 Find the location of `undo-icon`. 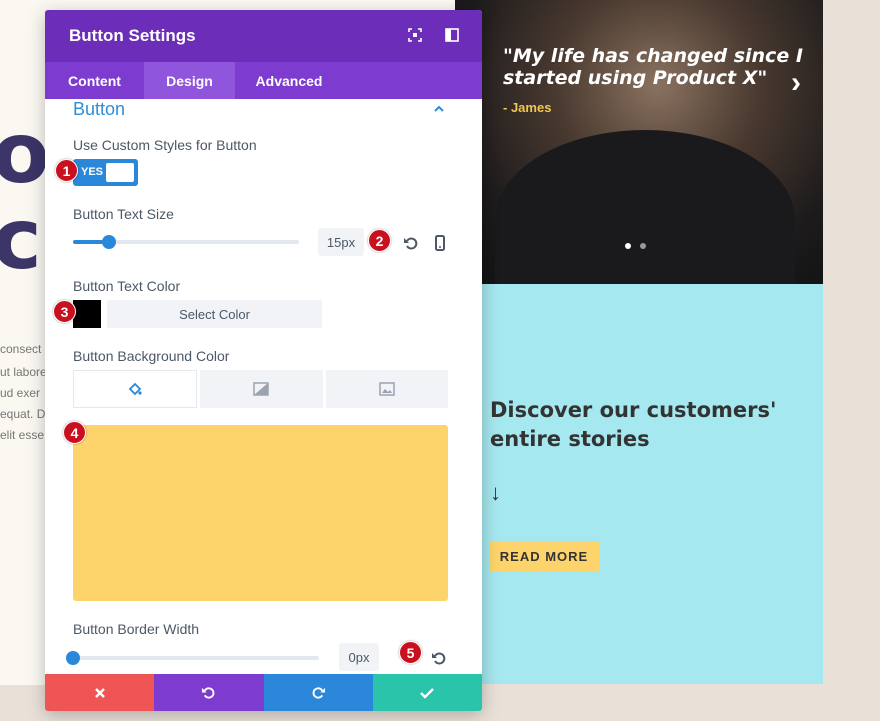

undo-icon is located at coordinates (208, 693).